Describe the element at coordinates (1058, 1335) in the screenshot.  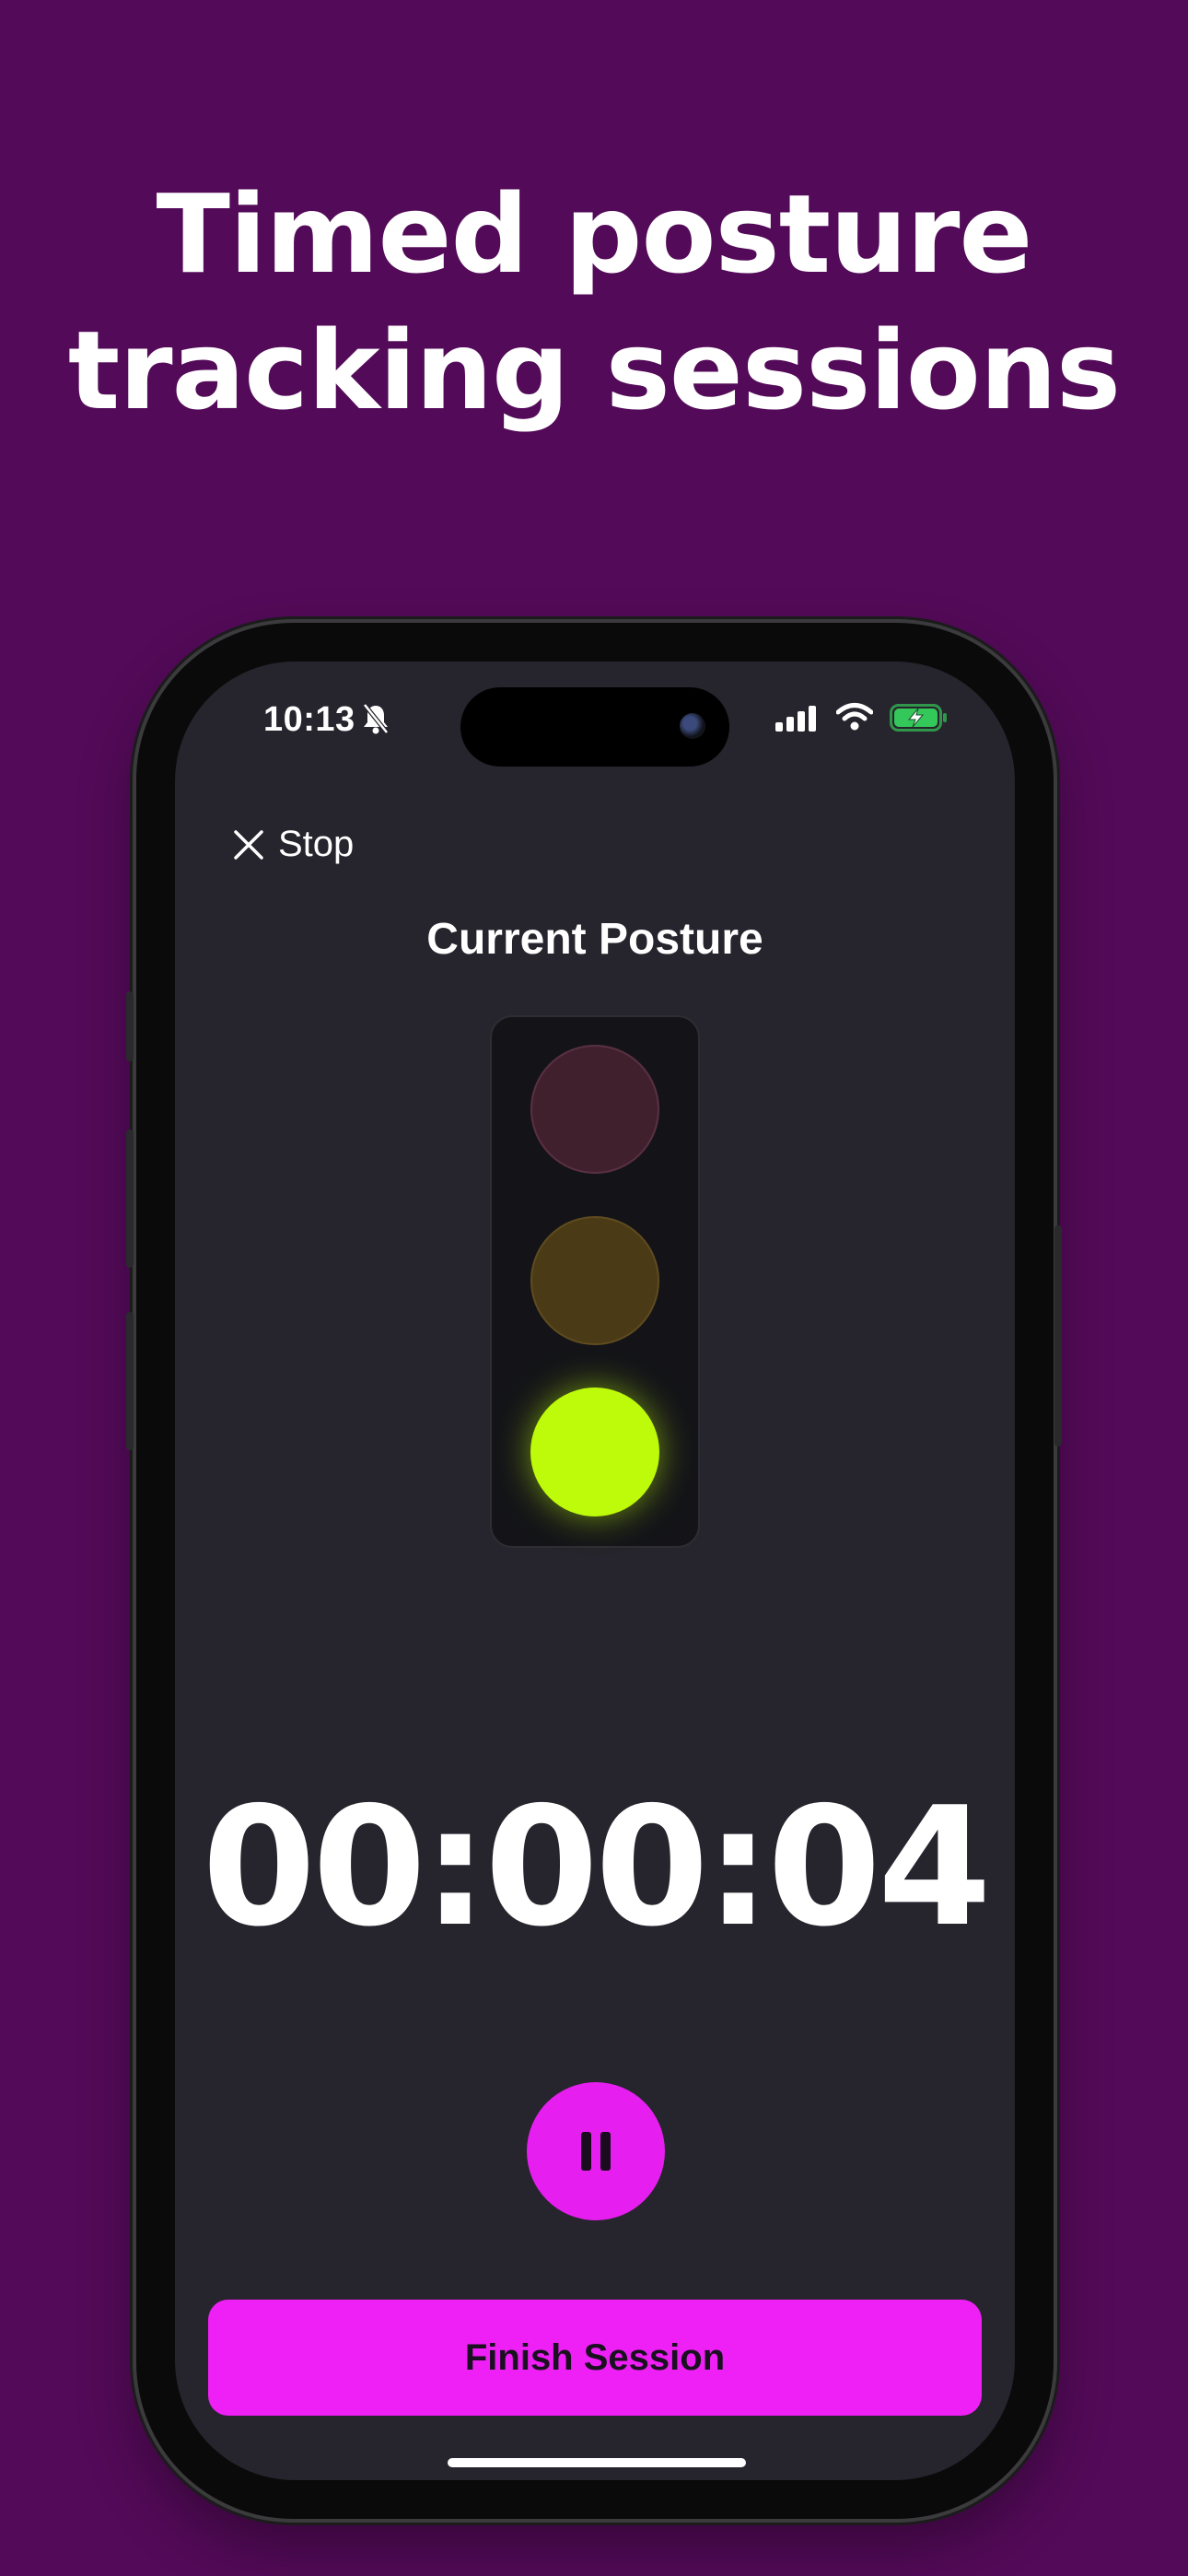
I see `power-button` at that location.